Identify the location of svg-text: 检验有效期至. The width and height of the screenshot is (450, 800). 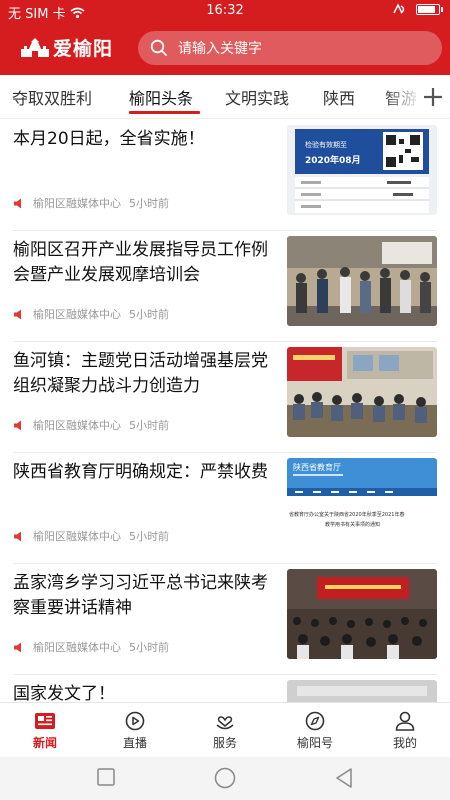
(326, 144).